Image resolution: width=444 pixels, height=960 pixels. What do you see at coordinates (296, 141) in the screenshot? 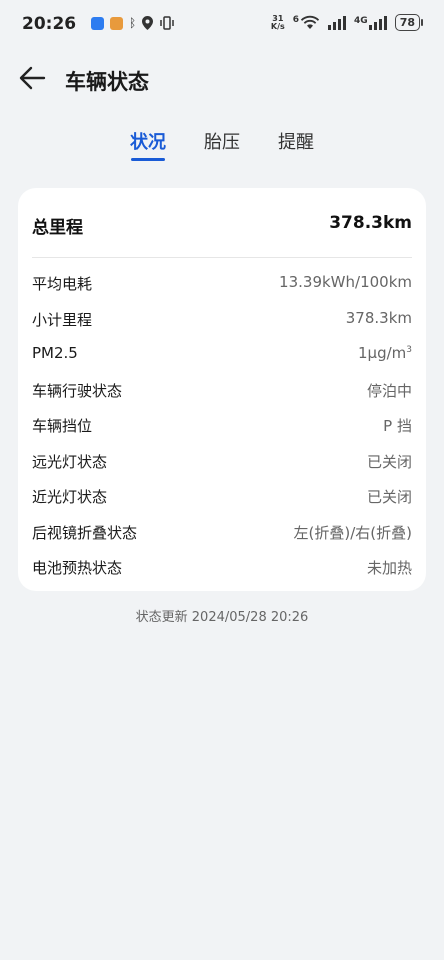
I see `tab-reminders: 提醒` at bounding box center [296, 141].